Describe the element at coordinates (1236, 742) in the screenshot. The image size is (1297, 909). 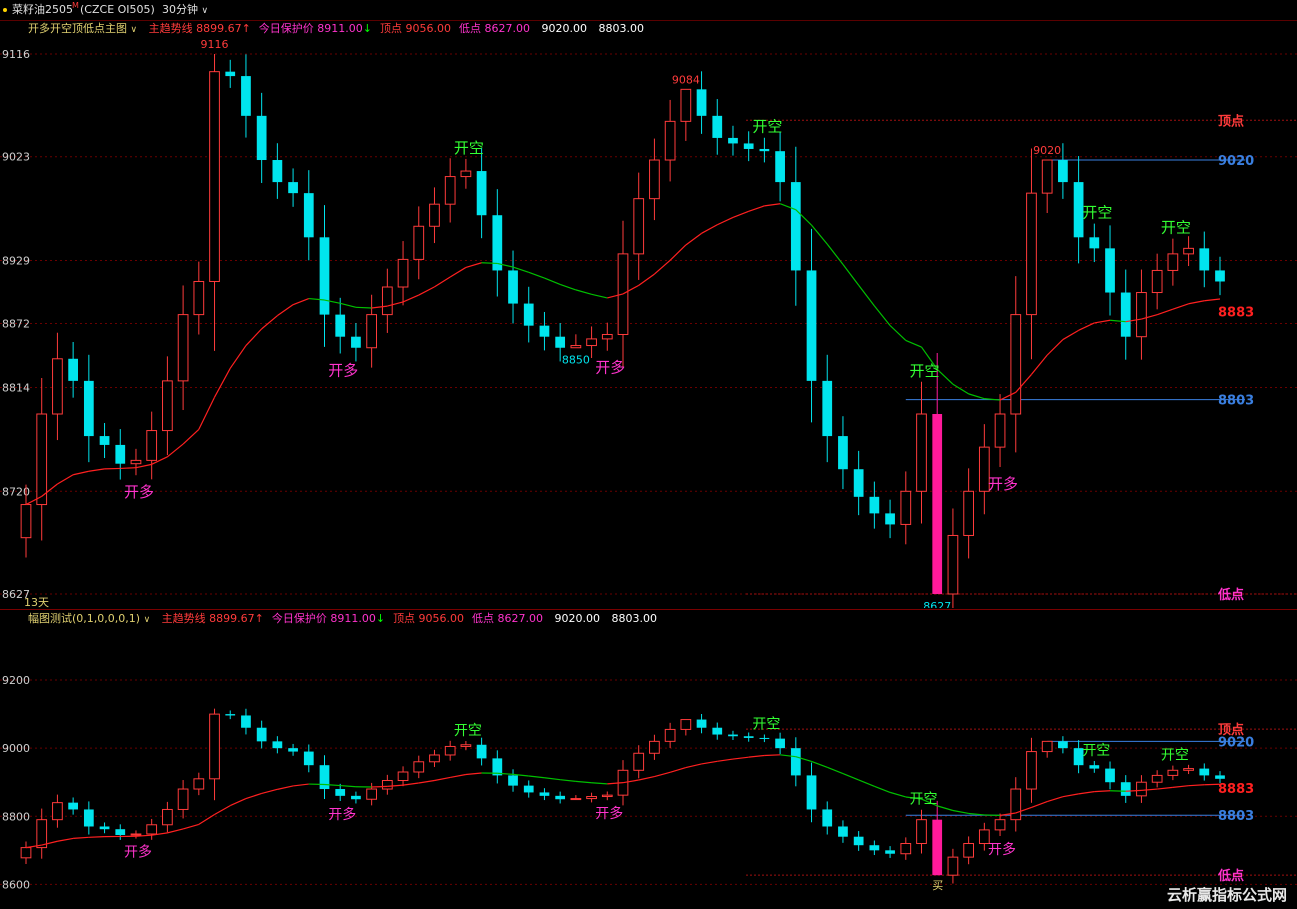
I see `reference-line-label: 9020` at that location.